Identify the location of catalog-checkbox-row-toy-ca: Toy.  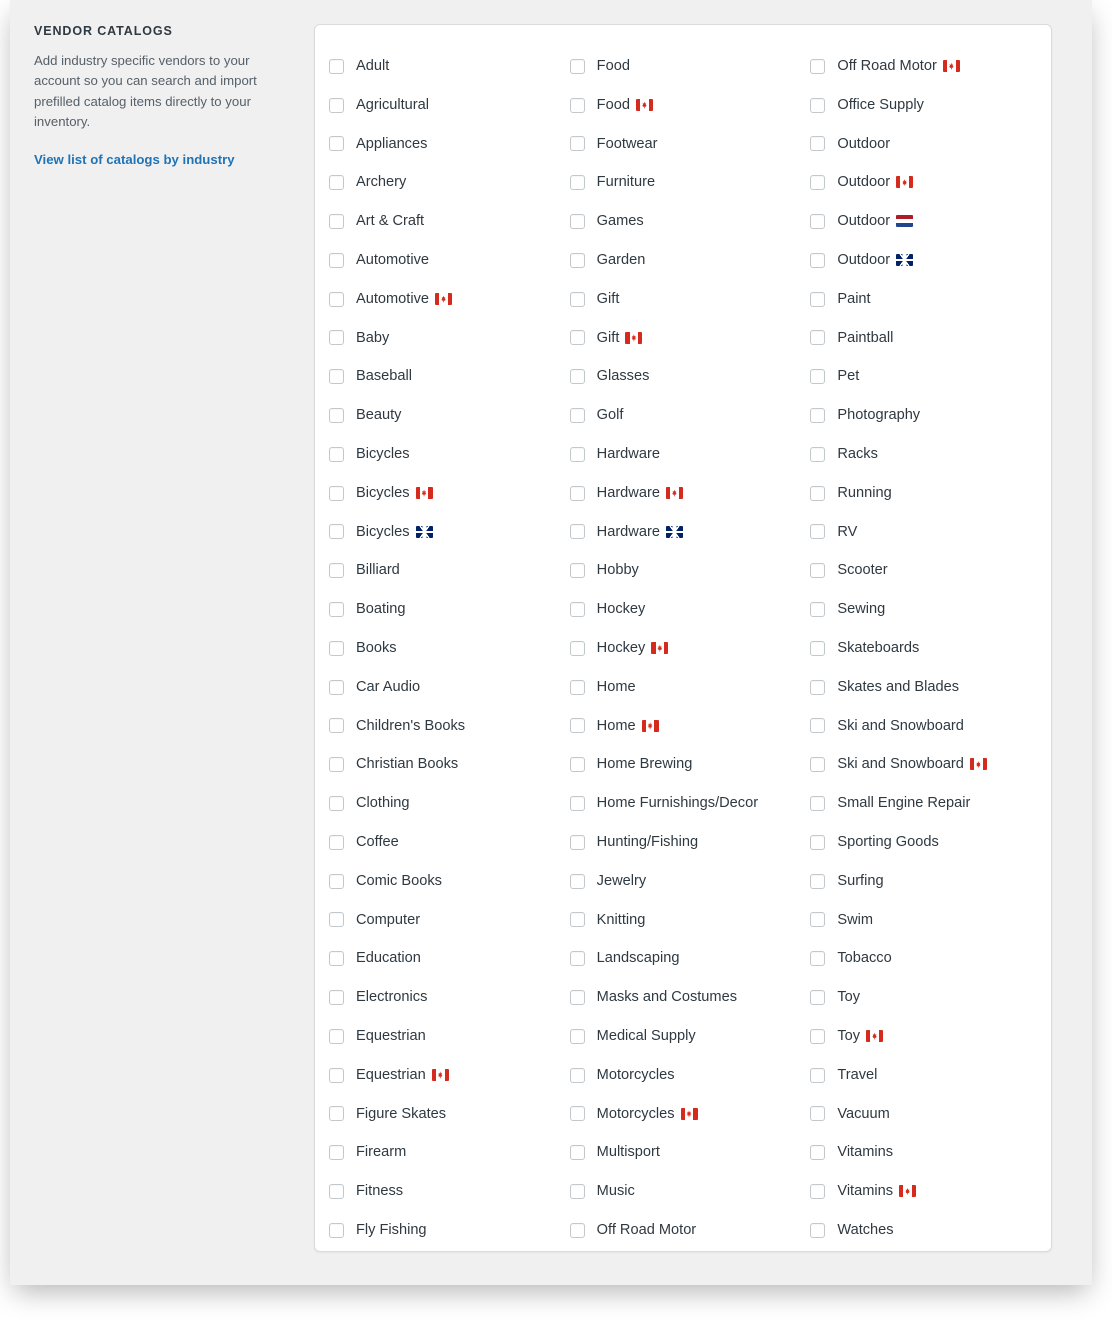
(930, 1036).